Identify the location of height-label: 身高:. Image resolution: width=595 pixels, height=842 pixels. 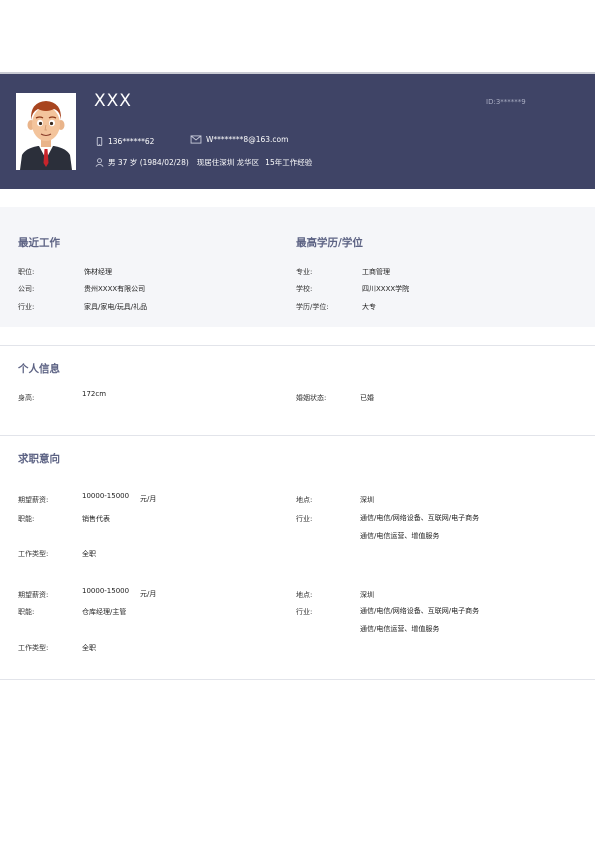
(26, 398).